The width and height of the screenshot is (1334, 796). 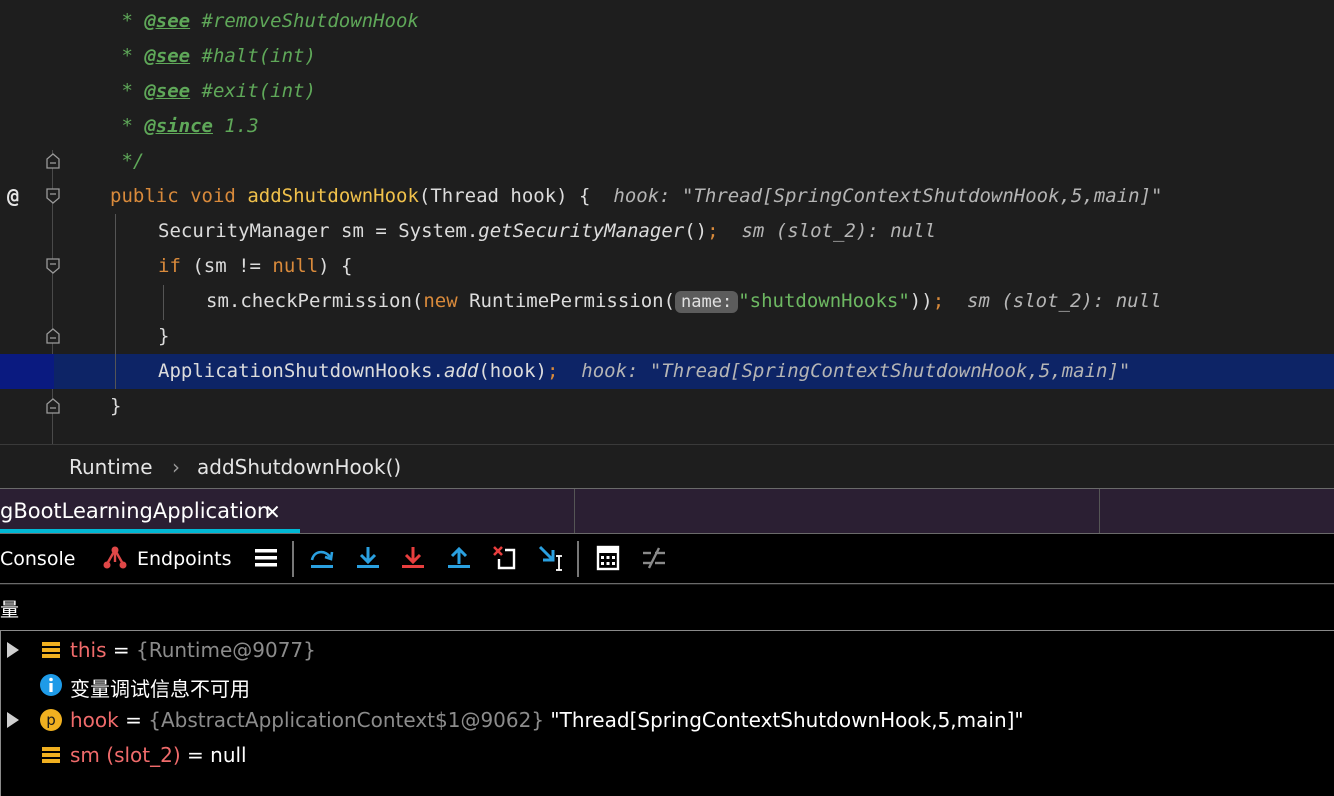 What do you see at coordinates (707, 302) in the screenshot?
I see `parameter-name-hint: name:` at bounding box center [707, 302].